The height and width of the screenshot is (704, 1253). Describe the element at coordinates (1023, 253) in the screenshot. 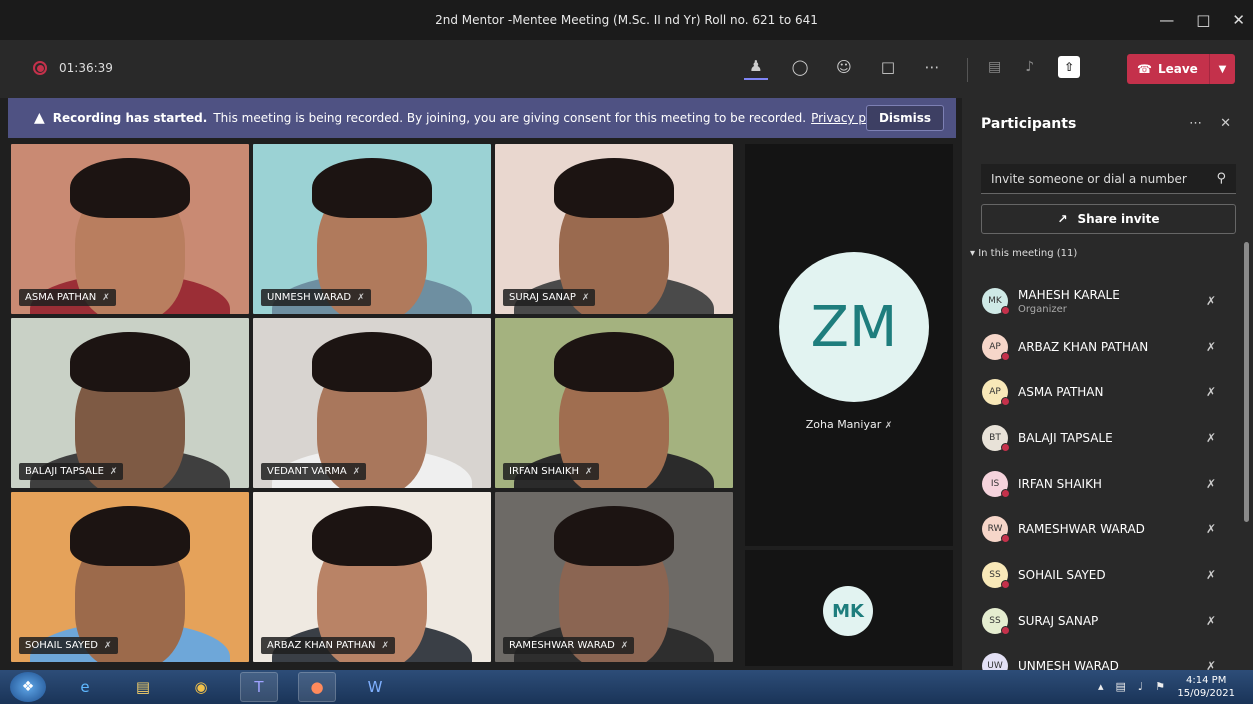

I see `section-header: ▾ In this meeting (11)` at that location.